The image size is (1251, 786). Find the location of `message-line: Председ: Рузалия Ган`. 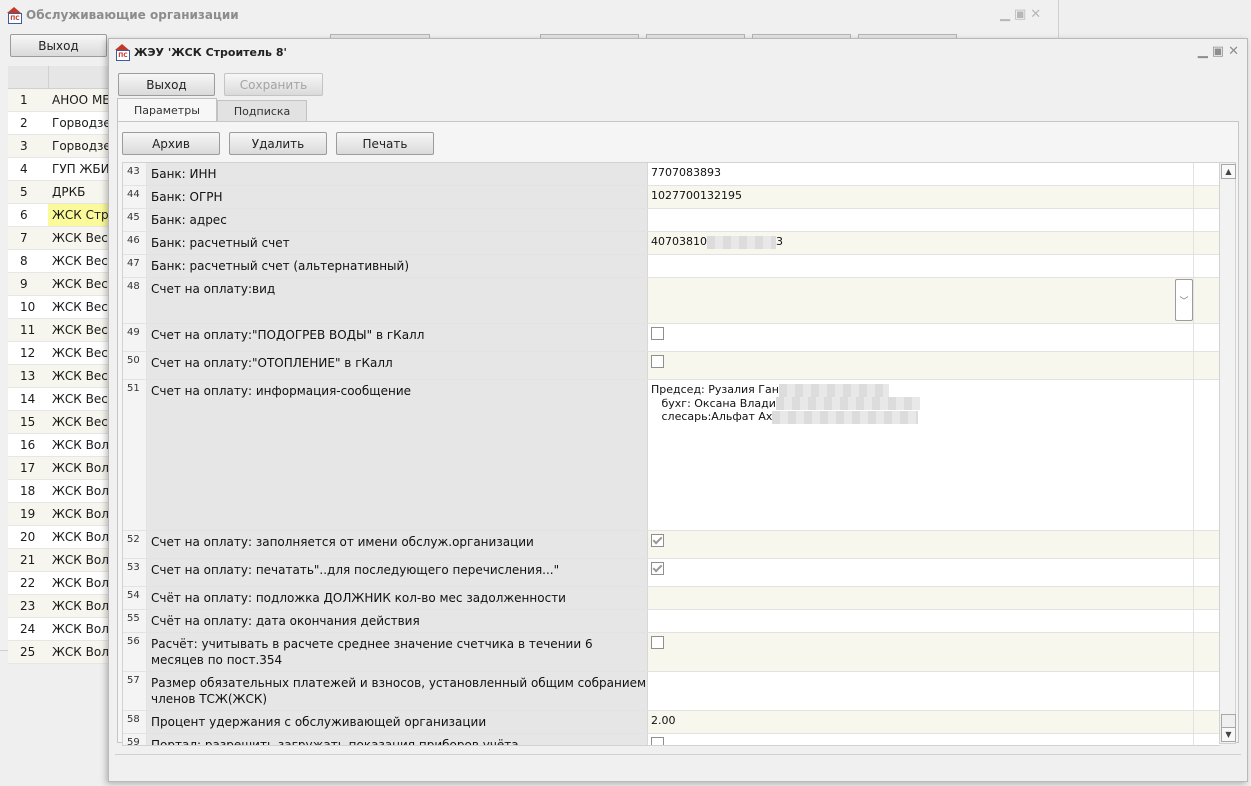

message-line: Председ: Рузалия Ган is located at coordinates (715, 389).